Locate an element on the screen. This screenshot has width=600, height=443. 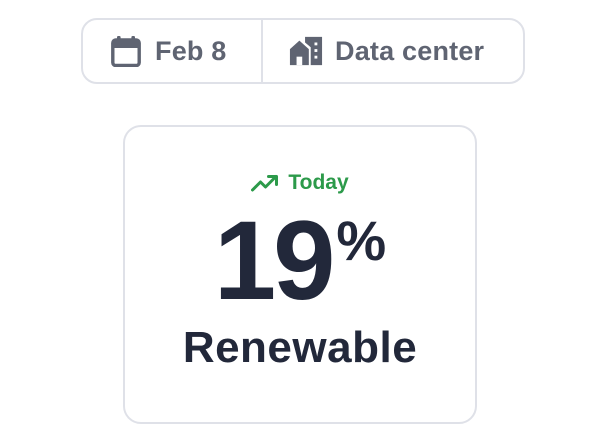
location-label: Data center is located at coordinates (410, 50).